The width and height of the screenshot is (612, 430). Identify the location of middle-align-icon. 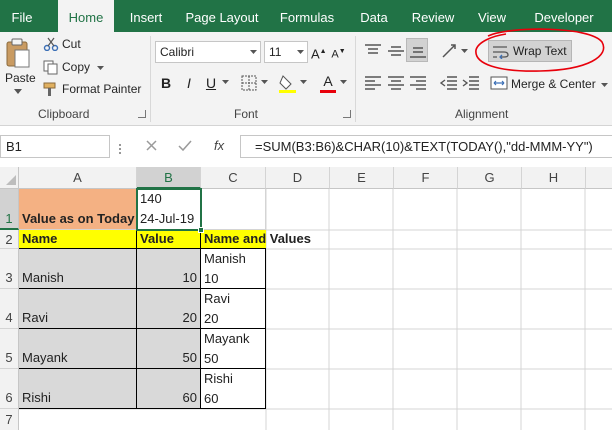
(396, 51).